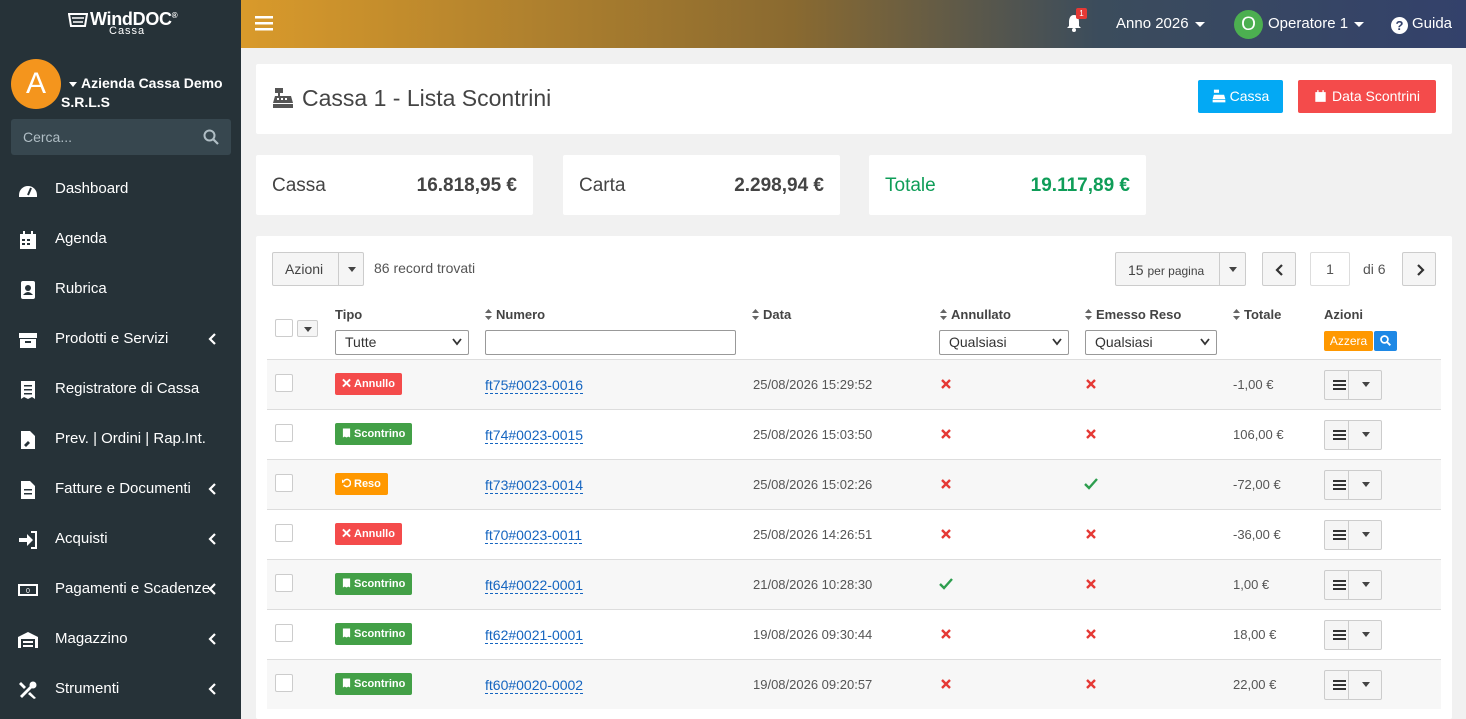  Describe the element at coordinates (1160, 23) in the screenshot. I see `year-selector: Anno 2026` at that location.